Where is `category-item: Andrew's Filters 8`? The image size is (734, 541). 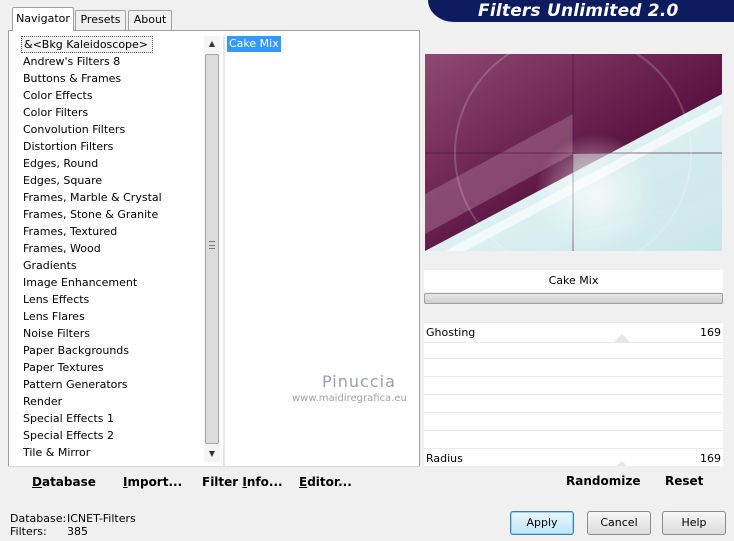 category-item: Andrew's Filters 8 is located at coordinates (112, 61).